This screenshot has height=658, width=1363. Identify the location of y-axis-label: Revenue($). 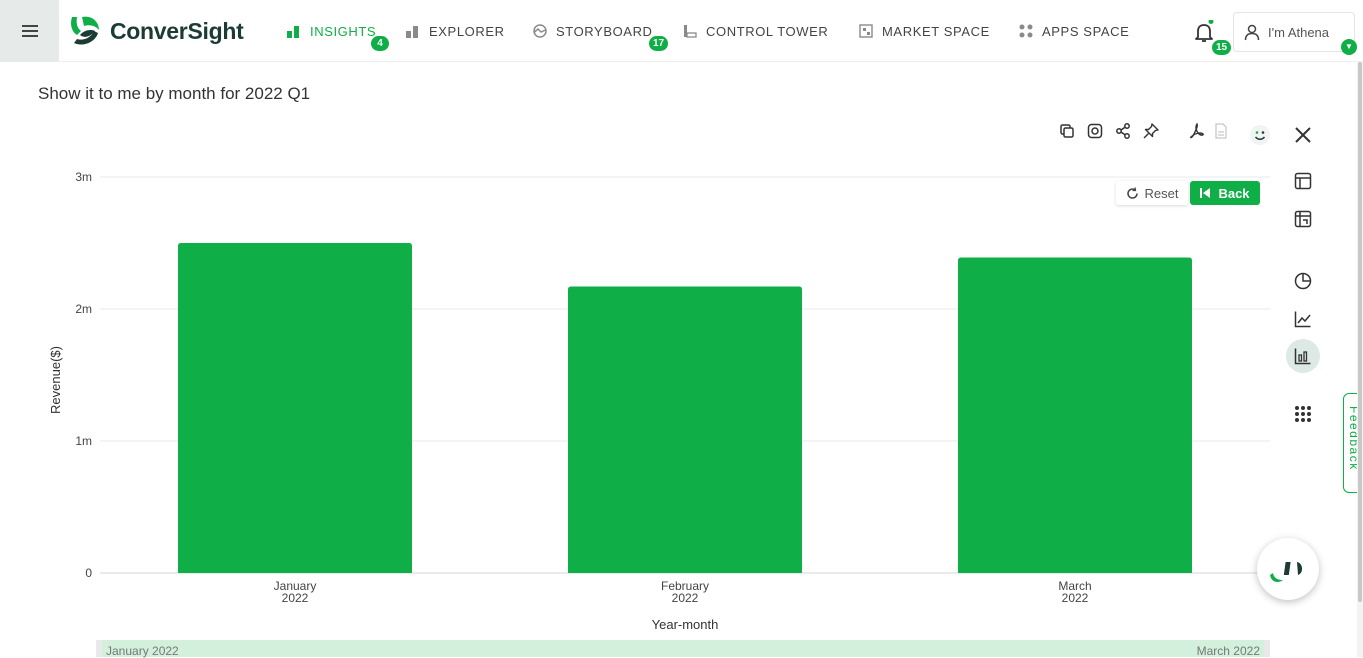
(55, 380).